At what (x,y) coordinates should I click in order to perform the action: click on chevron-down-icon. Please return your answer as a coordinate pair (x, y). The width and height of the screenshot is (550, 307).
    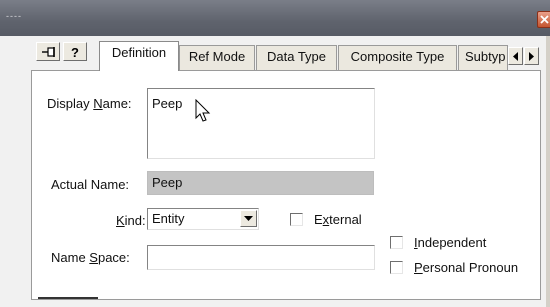
    Looking at the image, I should click on (248, 218).